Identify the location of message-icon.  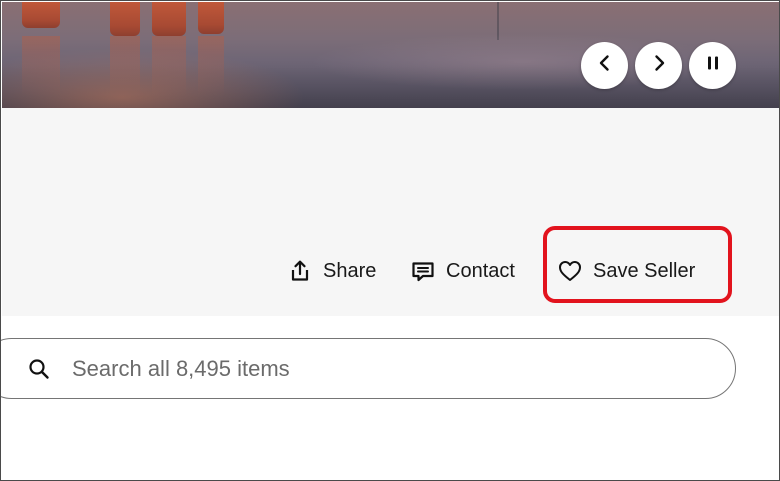
(423, 271).